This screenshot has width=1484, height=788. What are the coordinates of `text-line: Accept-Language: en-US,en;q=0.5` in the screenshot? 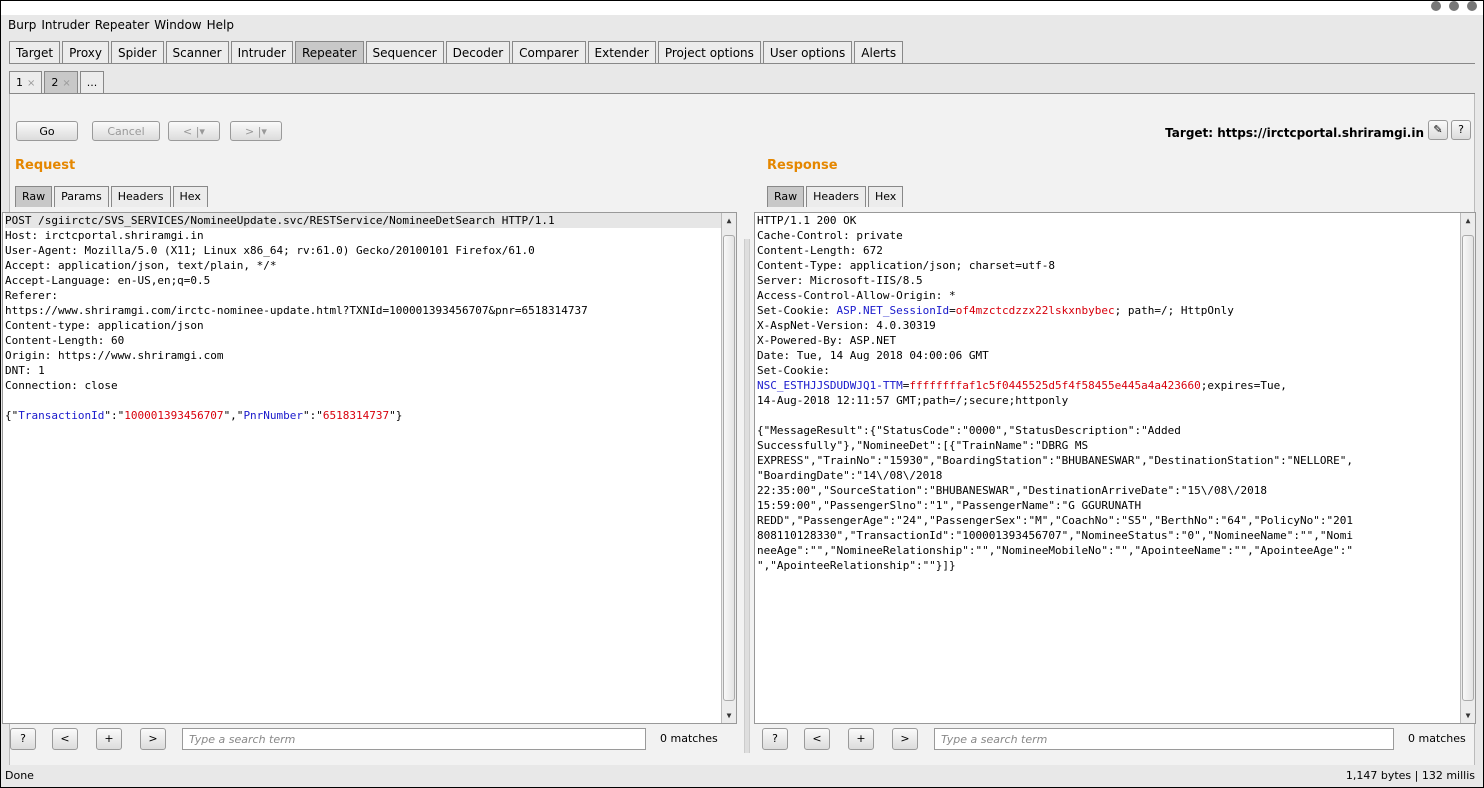 It's located at (108, 280).